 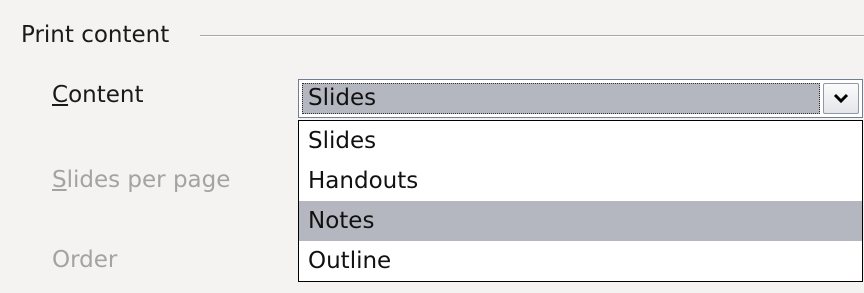 I want to click on slides-per-page-label-mnemonic: S, so click(x=59, y=180).